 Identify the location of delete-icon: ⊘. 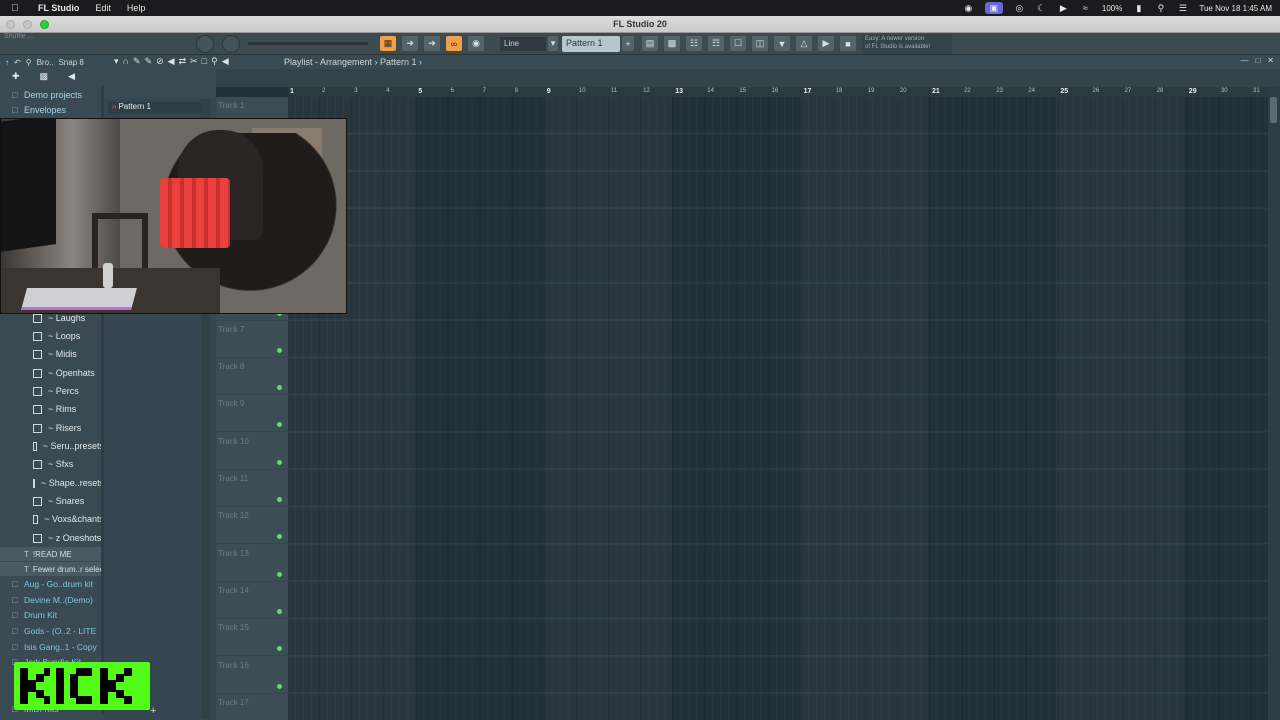
(160, 61).